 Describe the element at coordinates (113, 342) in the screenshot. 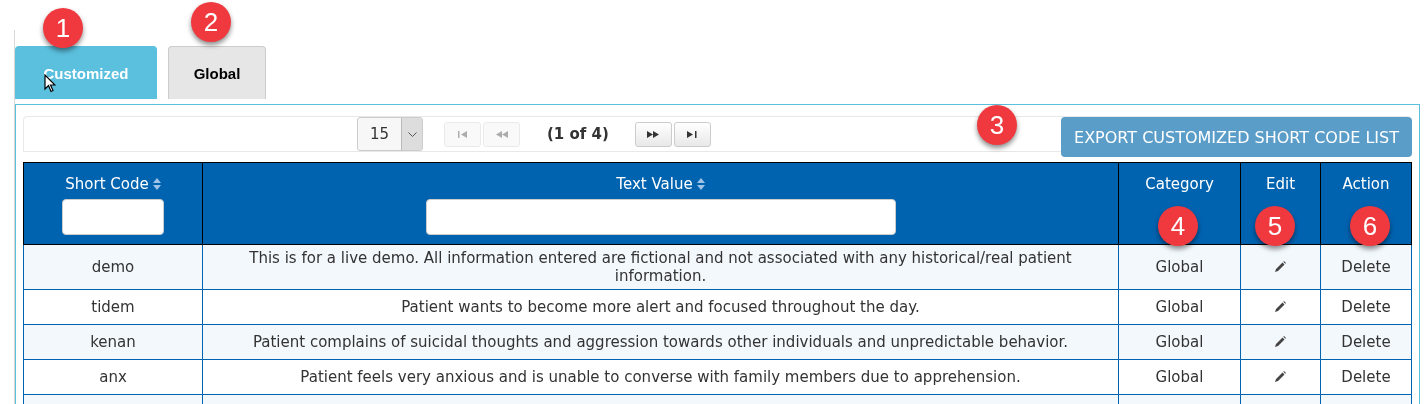

I see `table-cell: kenan` at that location.